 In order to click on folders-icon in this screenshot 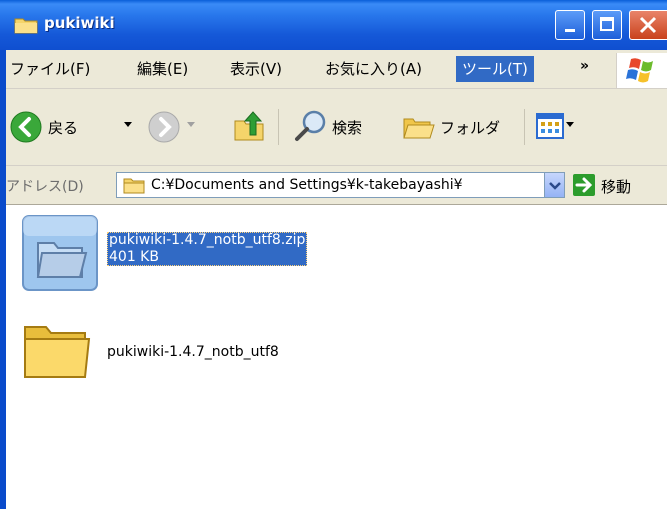, I will do `click(419, 128)`.